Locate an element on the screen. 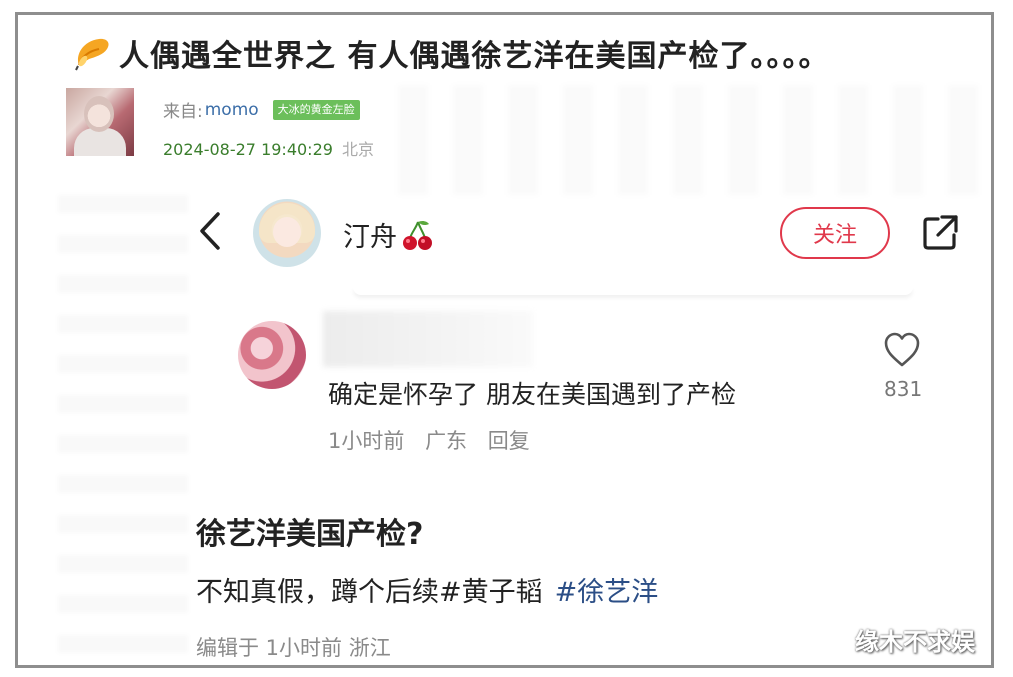 Image resolution: width=1013 pixels, height=677 pixels. post-location: 北京 is located at coordinates (358, 149).